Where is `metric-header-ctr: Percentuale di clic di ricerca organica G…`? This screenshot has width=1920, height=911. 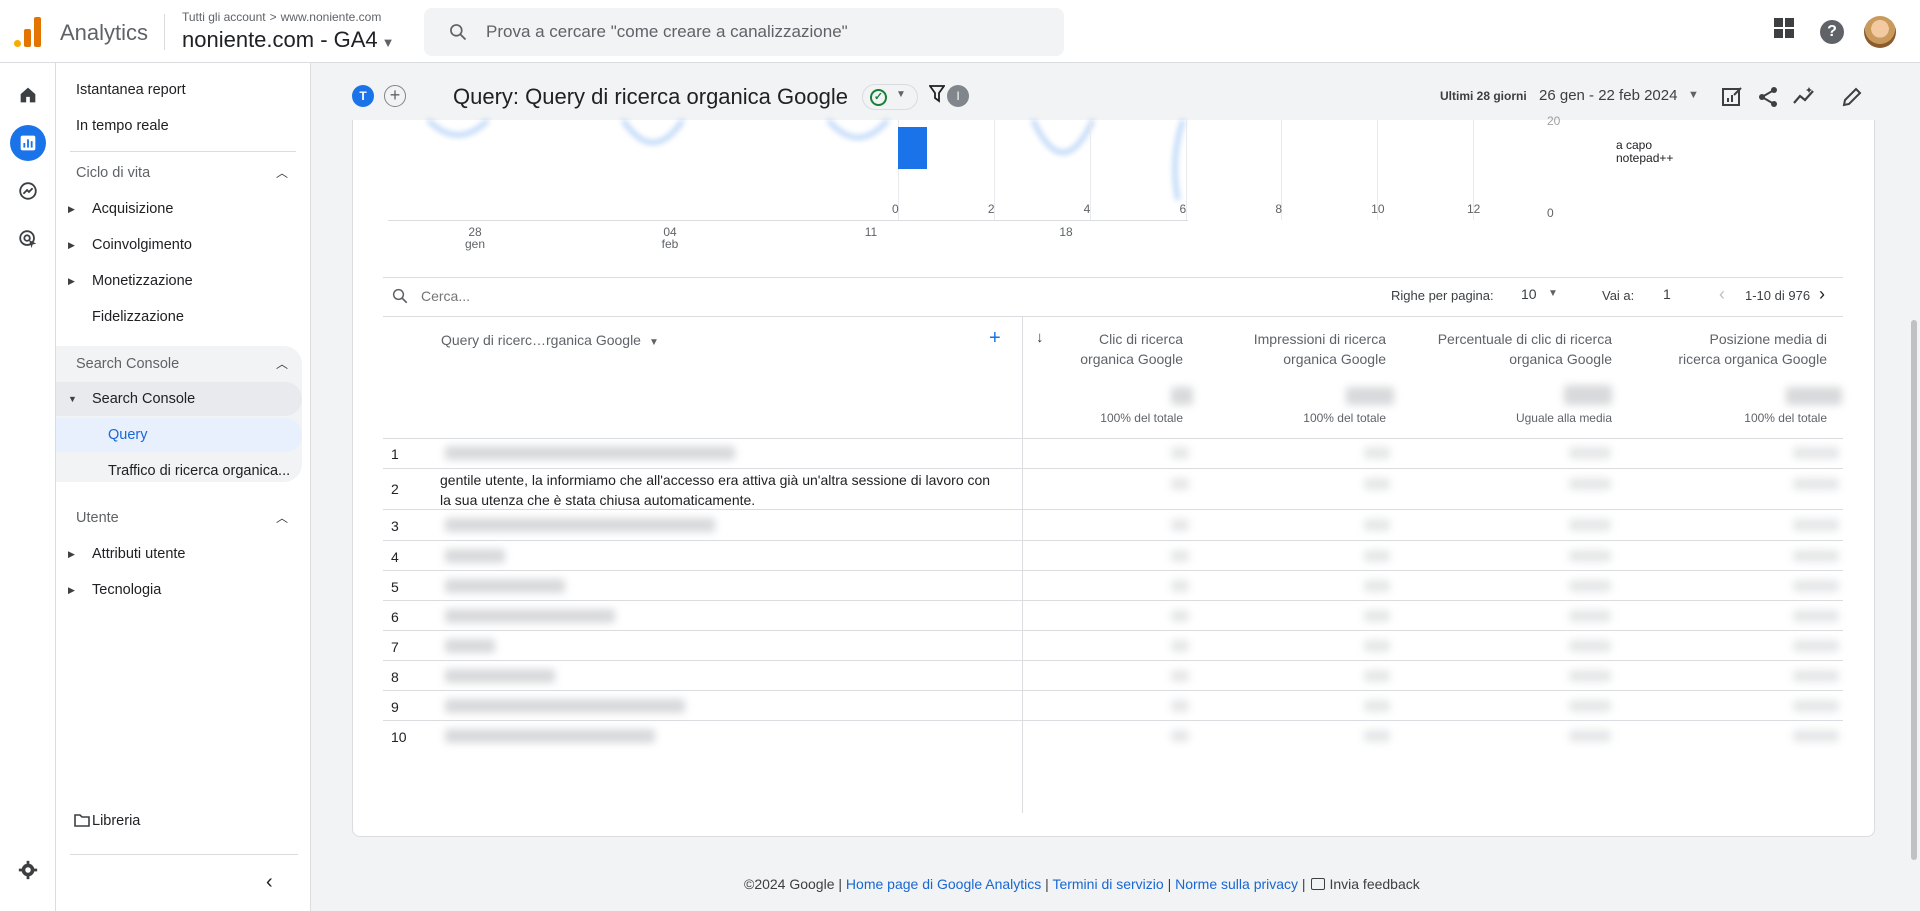 metric-header-ctr: Percentuale di clic di ricerca organica G… is located at coordinates (1502, 349).